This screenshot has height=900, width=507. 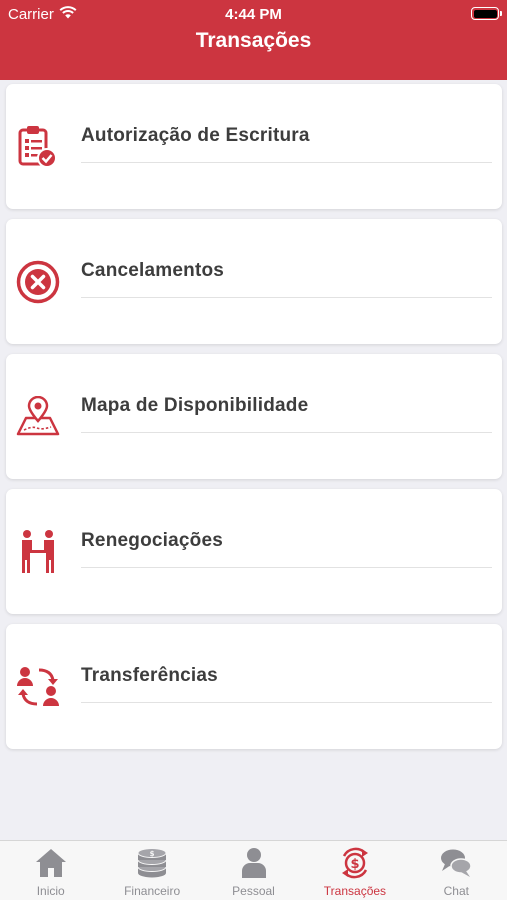 What do you see at coordinates (153, 270) in the screenshot?
I see `transaction-item-label: Cancelamentos` at bounding box center [153, 270].